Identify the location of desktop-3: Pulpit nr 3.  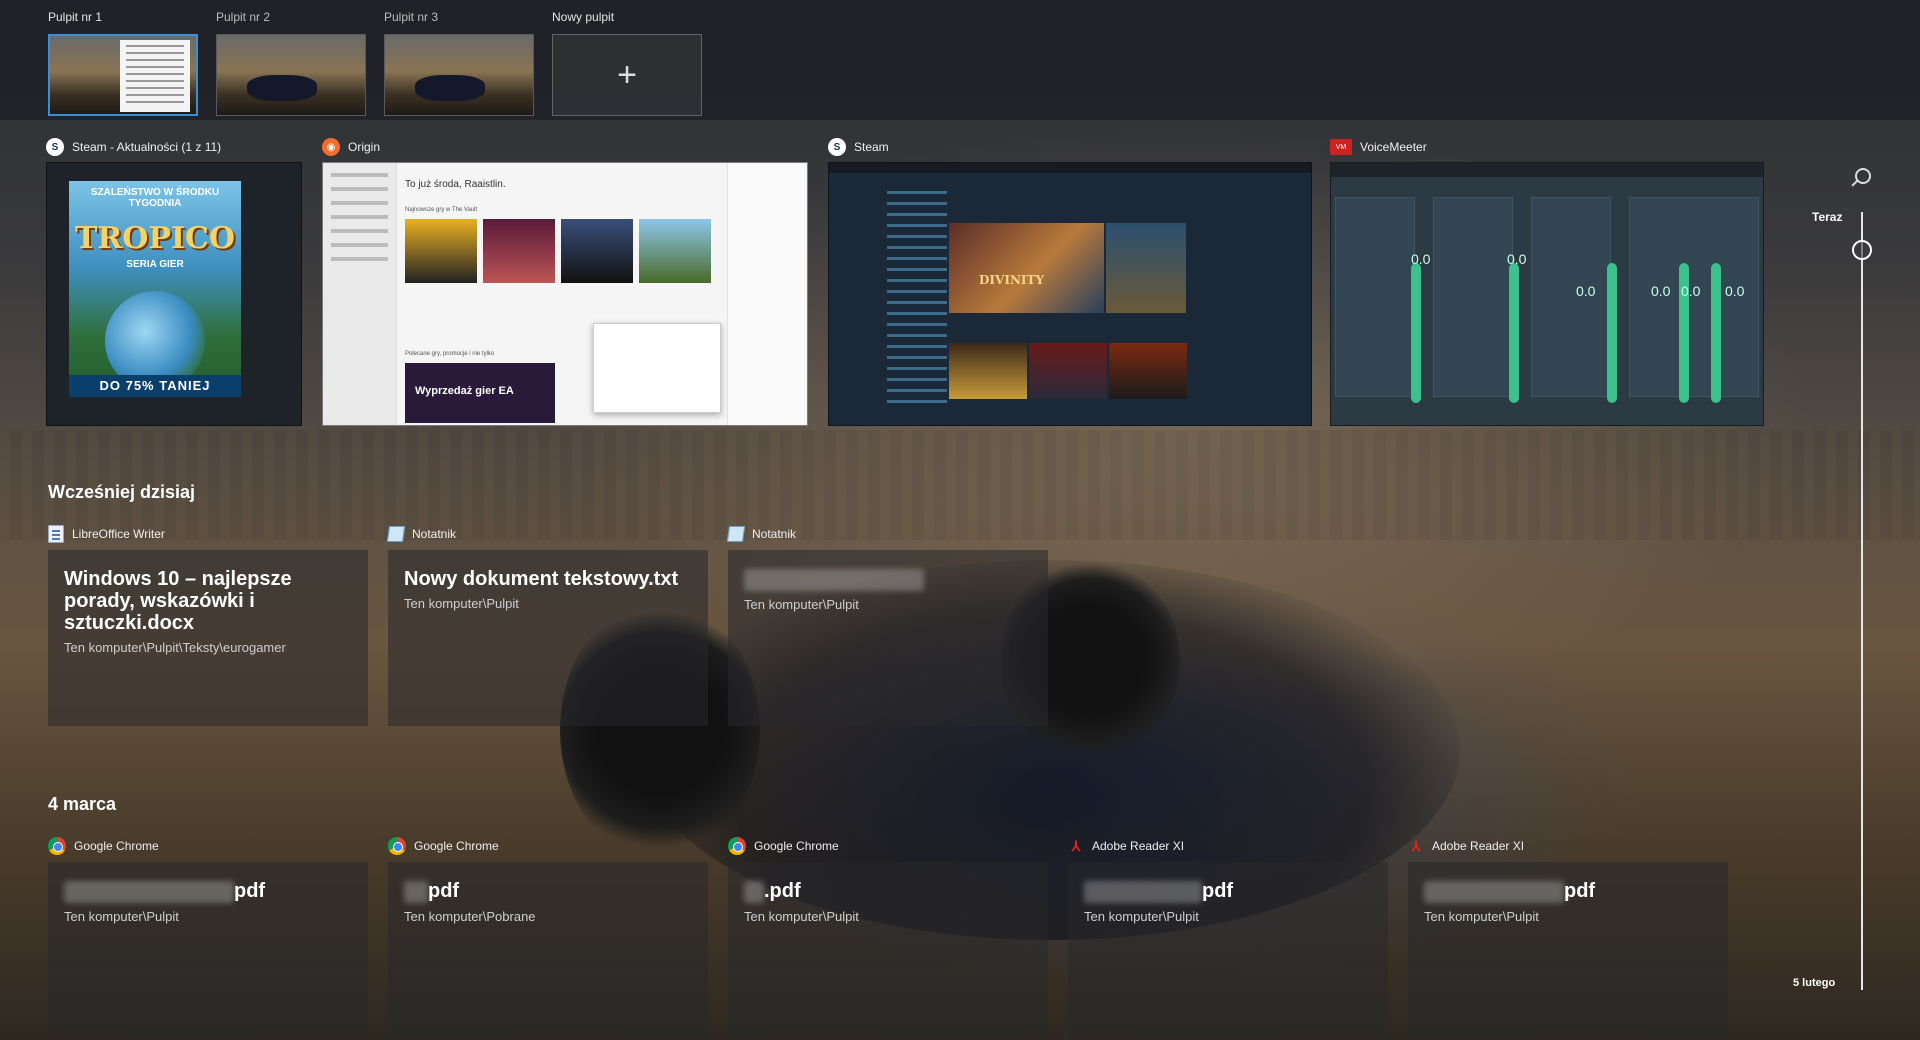
(459, 63).